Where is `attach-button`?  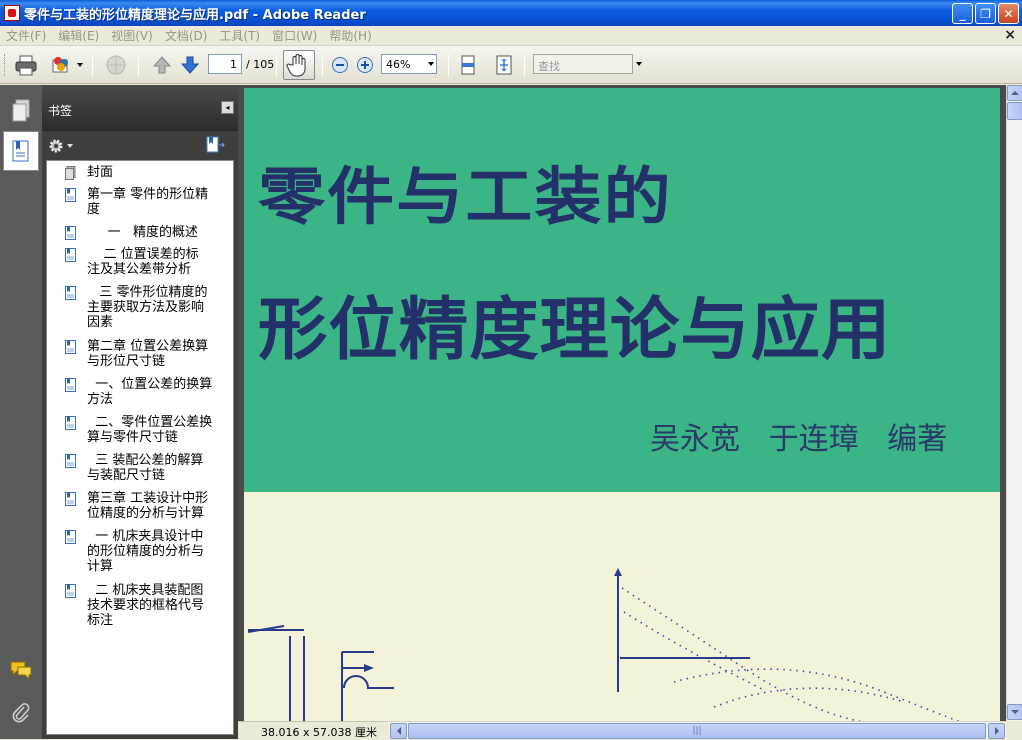
attach-button is located at coordinates (116, 65).